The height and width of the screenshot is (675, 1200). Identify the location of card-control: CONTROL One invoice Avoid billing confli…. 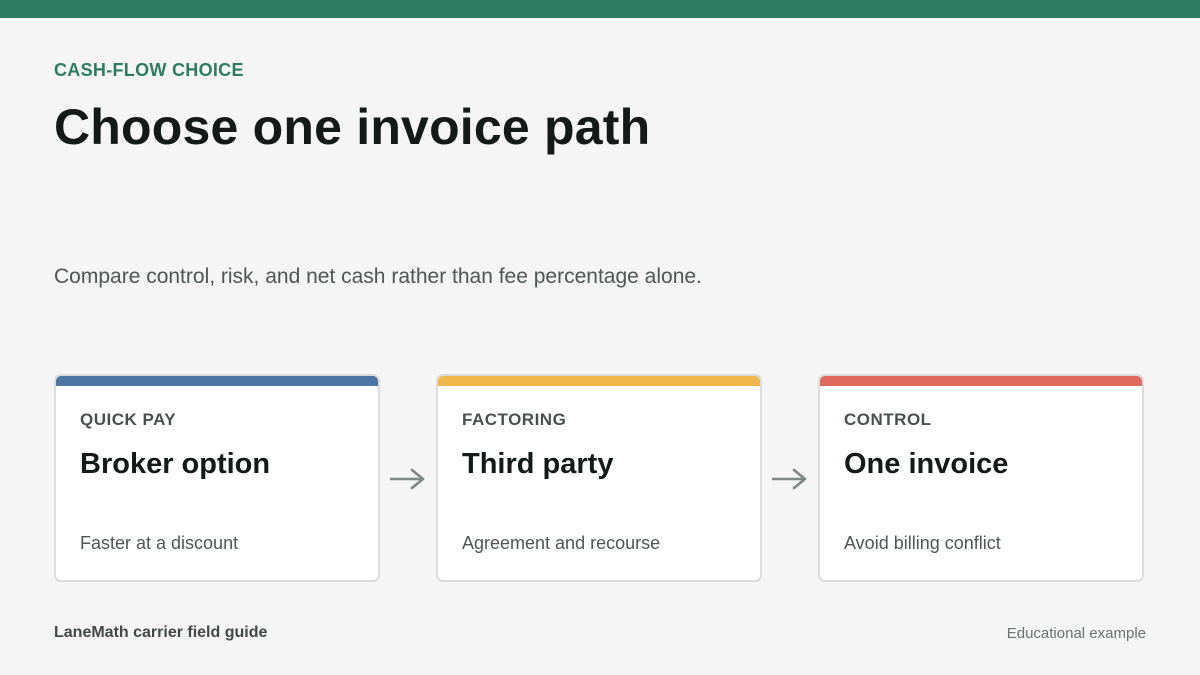
(981, 478).